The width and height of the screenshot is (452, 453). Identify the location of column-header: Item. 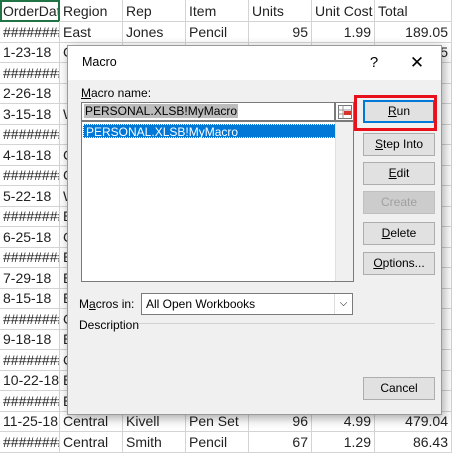
(217, 11).